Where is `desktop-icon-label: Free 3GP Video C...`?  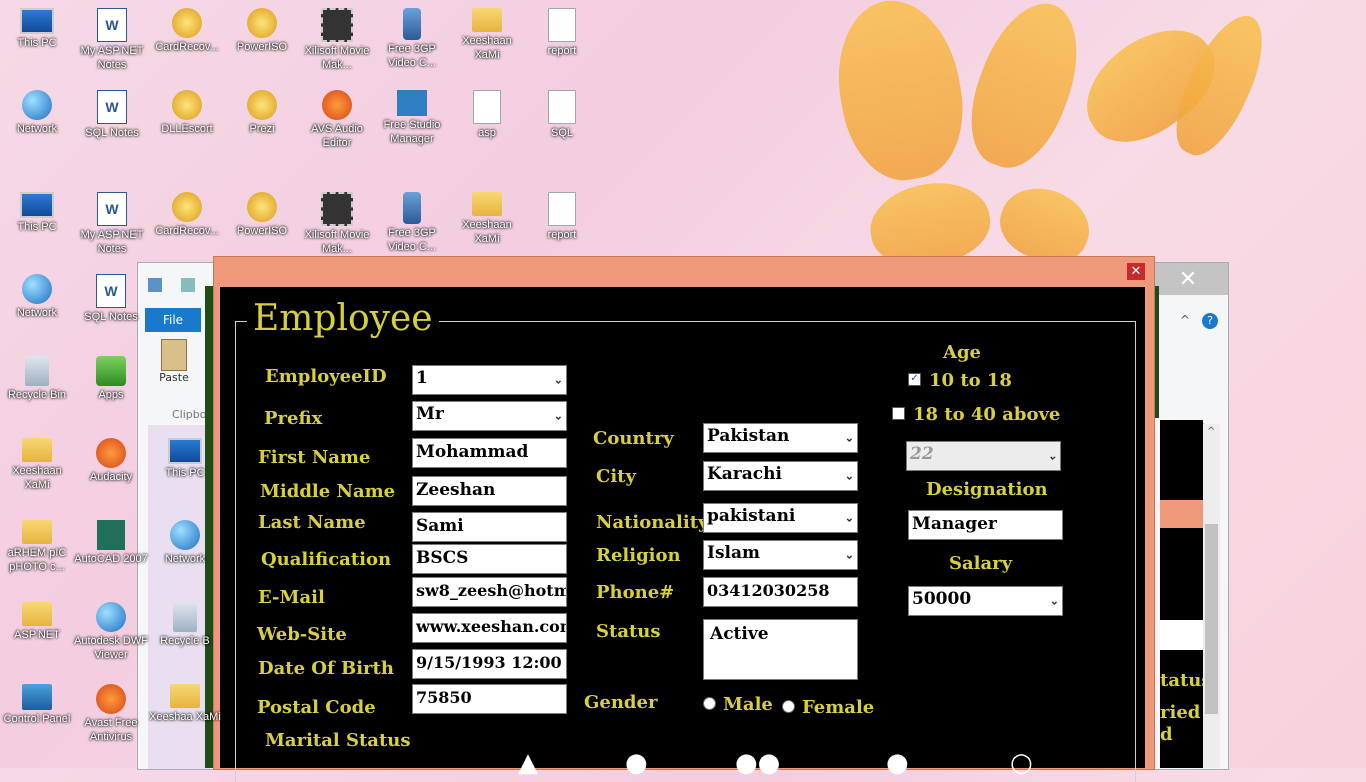
desktop-icon-label: Free 3GP Video C... is located at coordinates (412, 56).